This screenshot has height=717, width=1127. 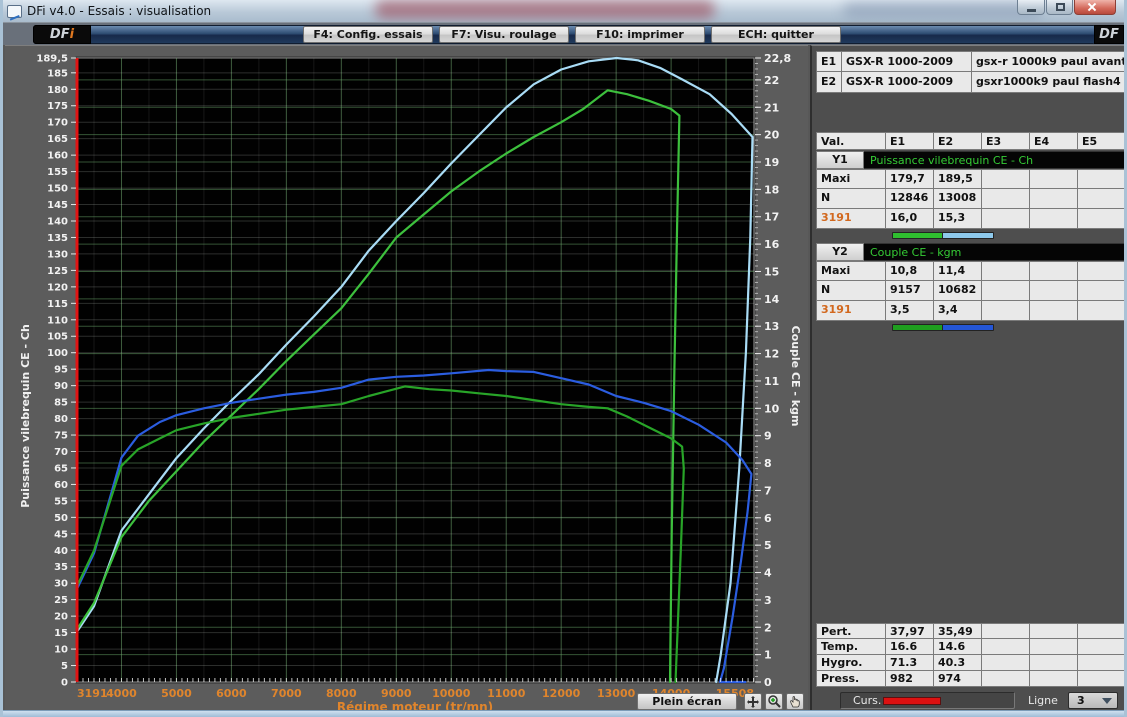 I want to click on svg-text: 5000, so click(x=176, y=693).